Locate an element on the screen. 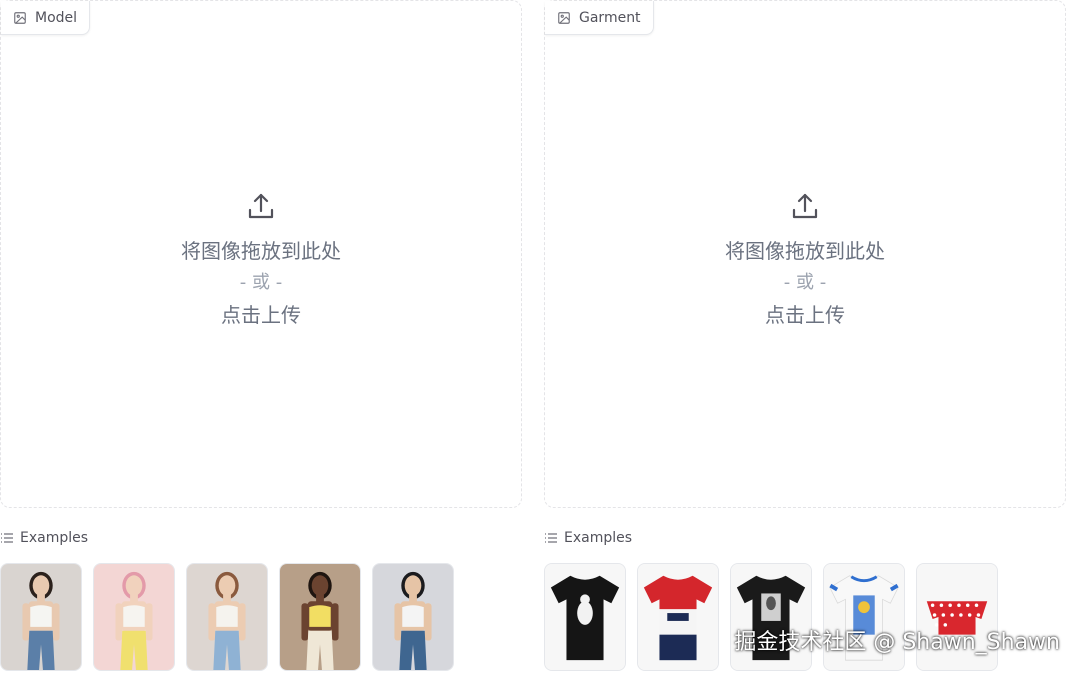  model-label: Model is located at coordinates (56, 17).